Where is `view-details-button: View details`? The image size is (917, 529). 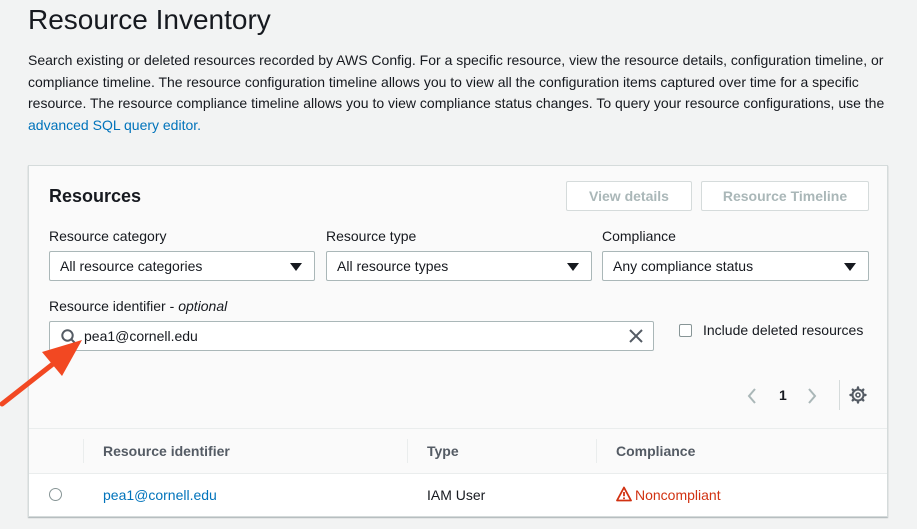 view-details-button: View details is located at coordinates (629, 196).